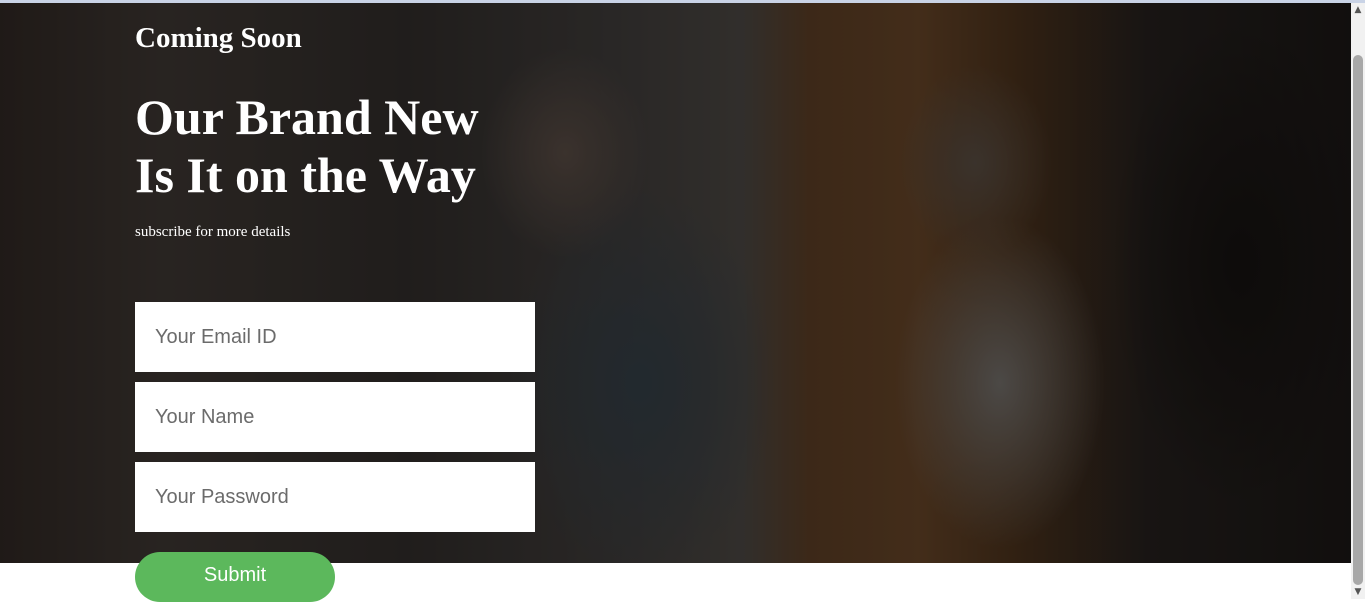  I want to click on triangle-down-icon: ▼, so click(1358, 592).